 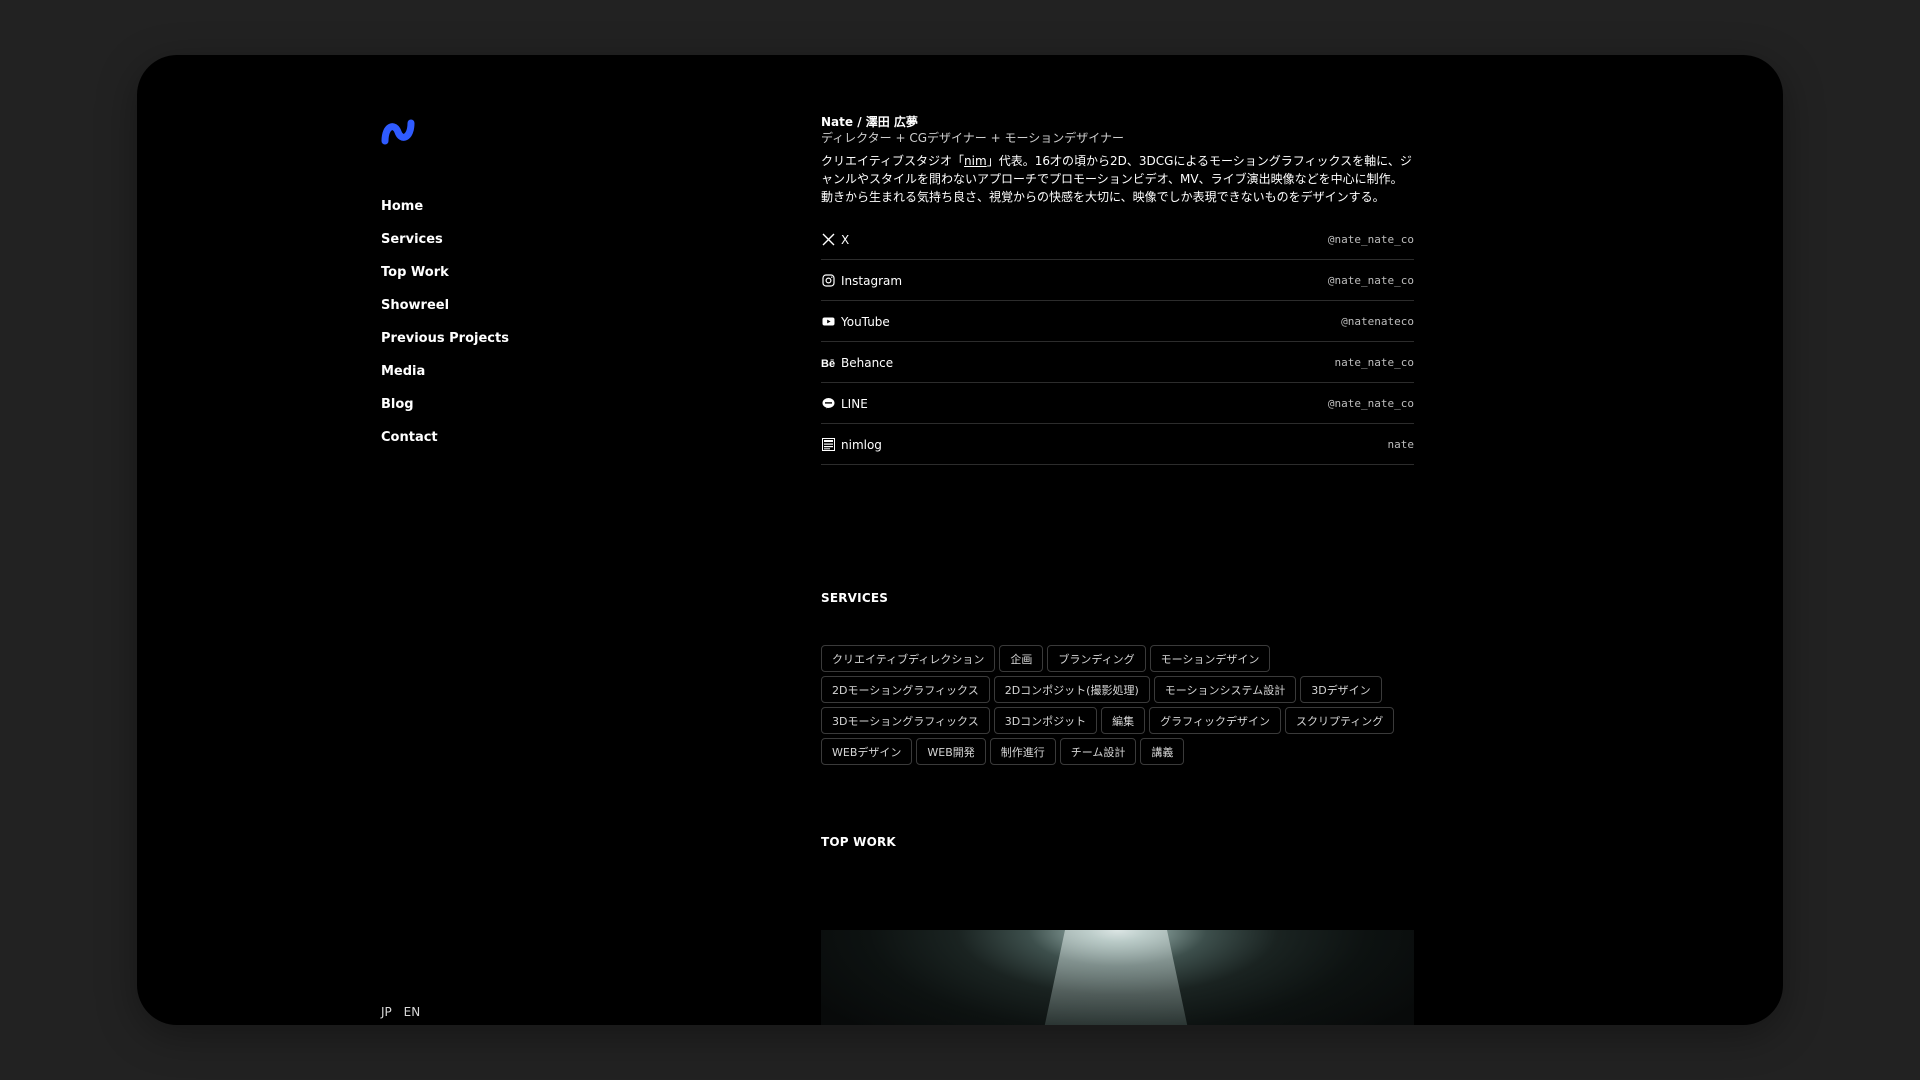 What do you see at coordinates (951, 751) in the screenshot?
I see `service-tag: WEB開発` at bounding box center [951, 751].